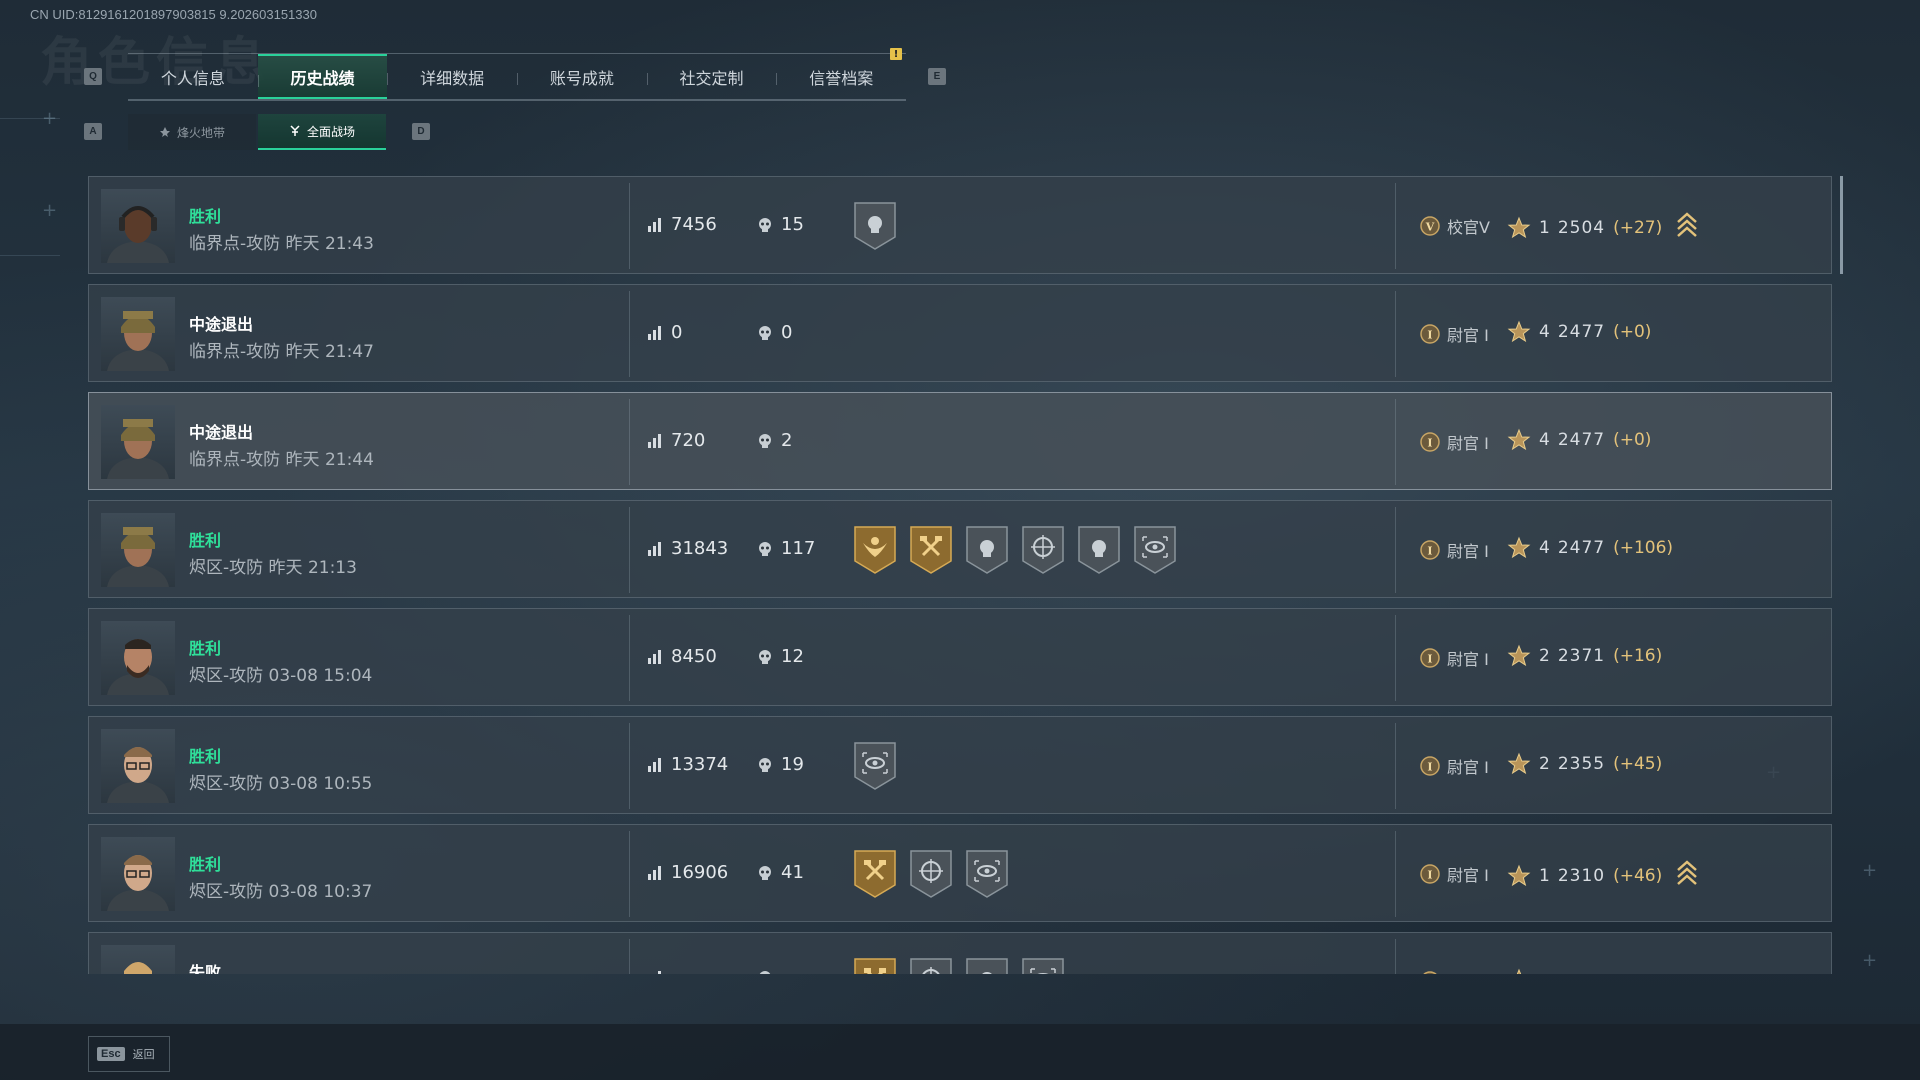 This screenshot has width=1920, height=1080. I want to click on tab-detailed-data: 详细数据, so click(452, 76).